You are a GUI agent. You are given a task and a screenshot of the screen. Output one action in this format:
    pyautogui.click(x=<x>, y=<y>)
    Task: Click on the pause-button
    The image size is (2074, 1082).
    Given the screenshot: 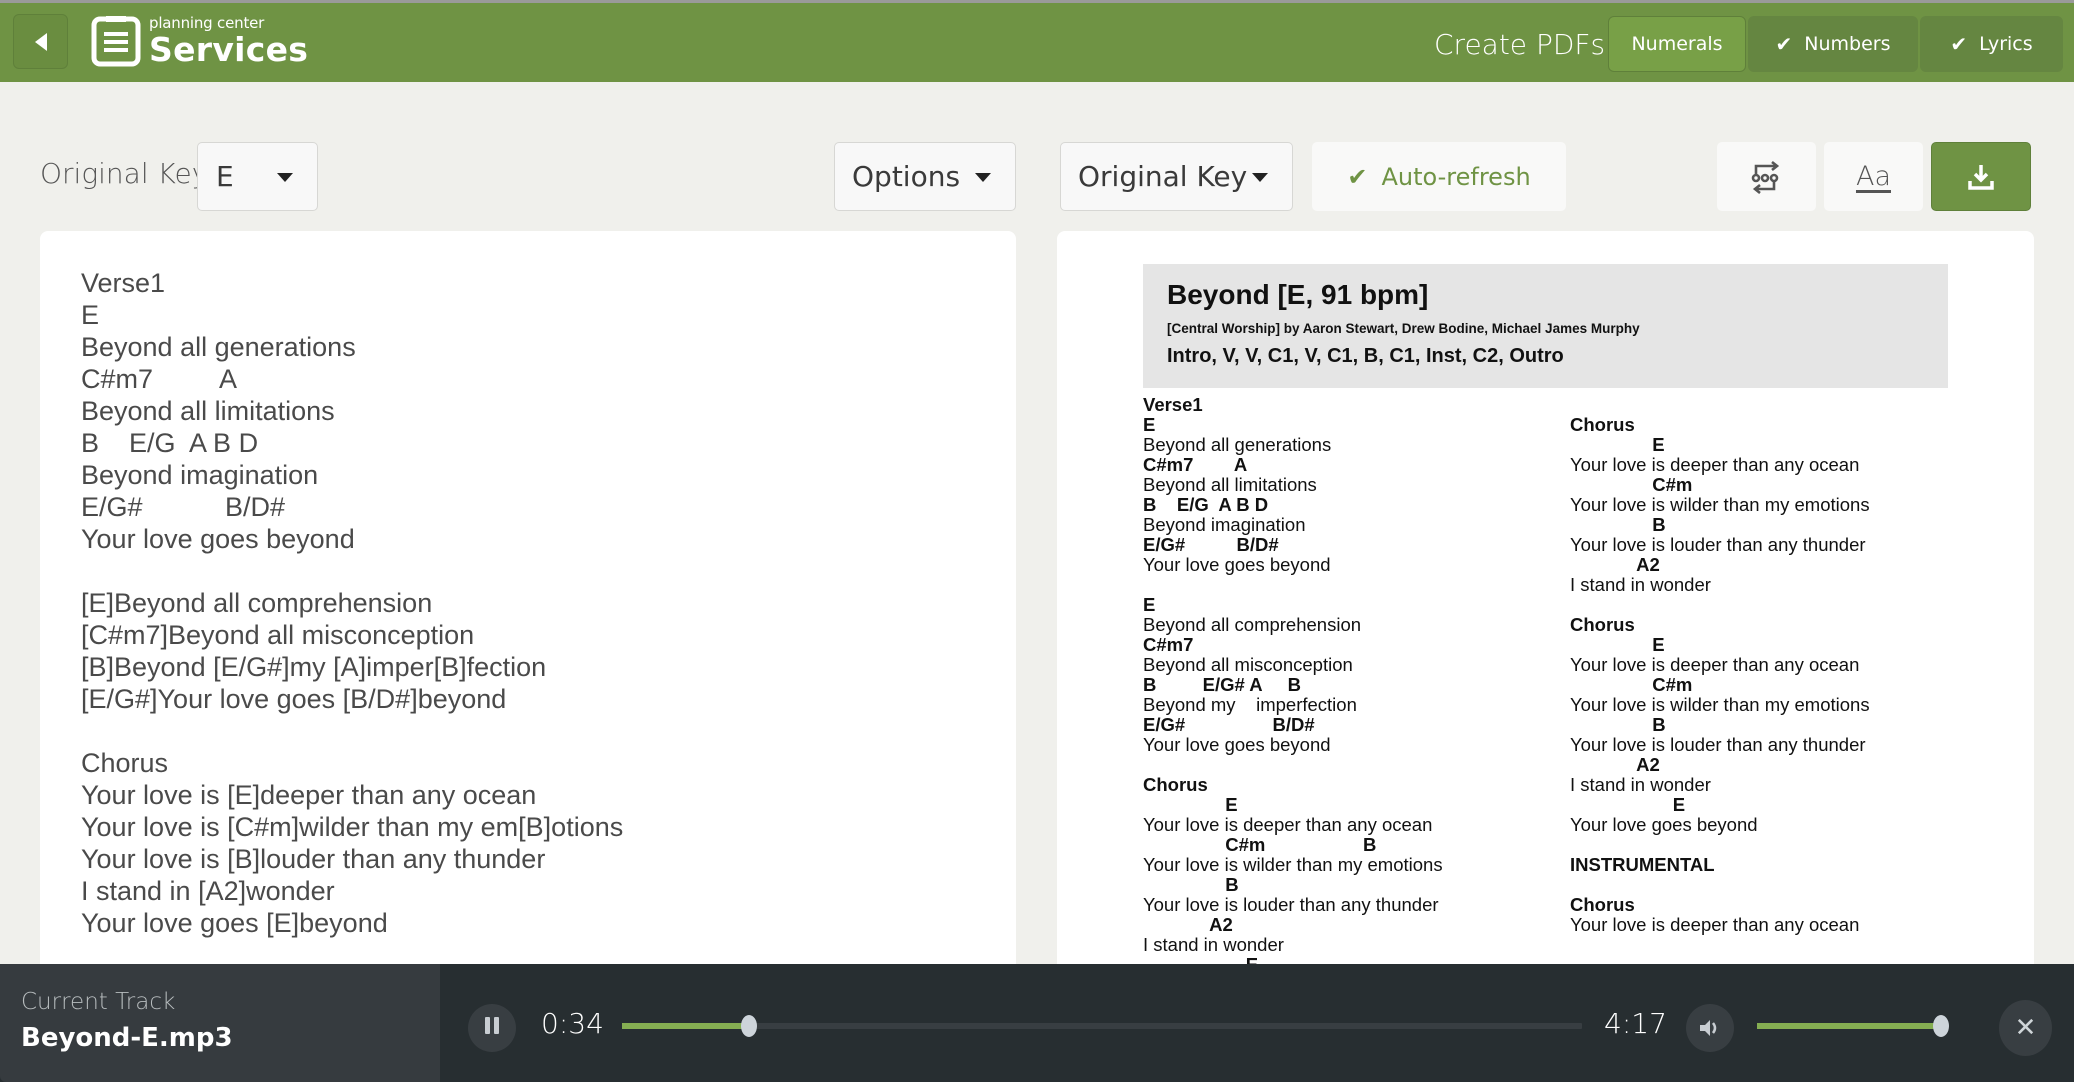 What is the action you would take?
    pyautogui.click(x=492, y=1028)
    